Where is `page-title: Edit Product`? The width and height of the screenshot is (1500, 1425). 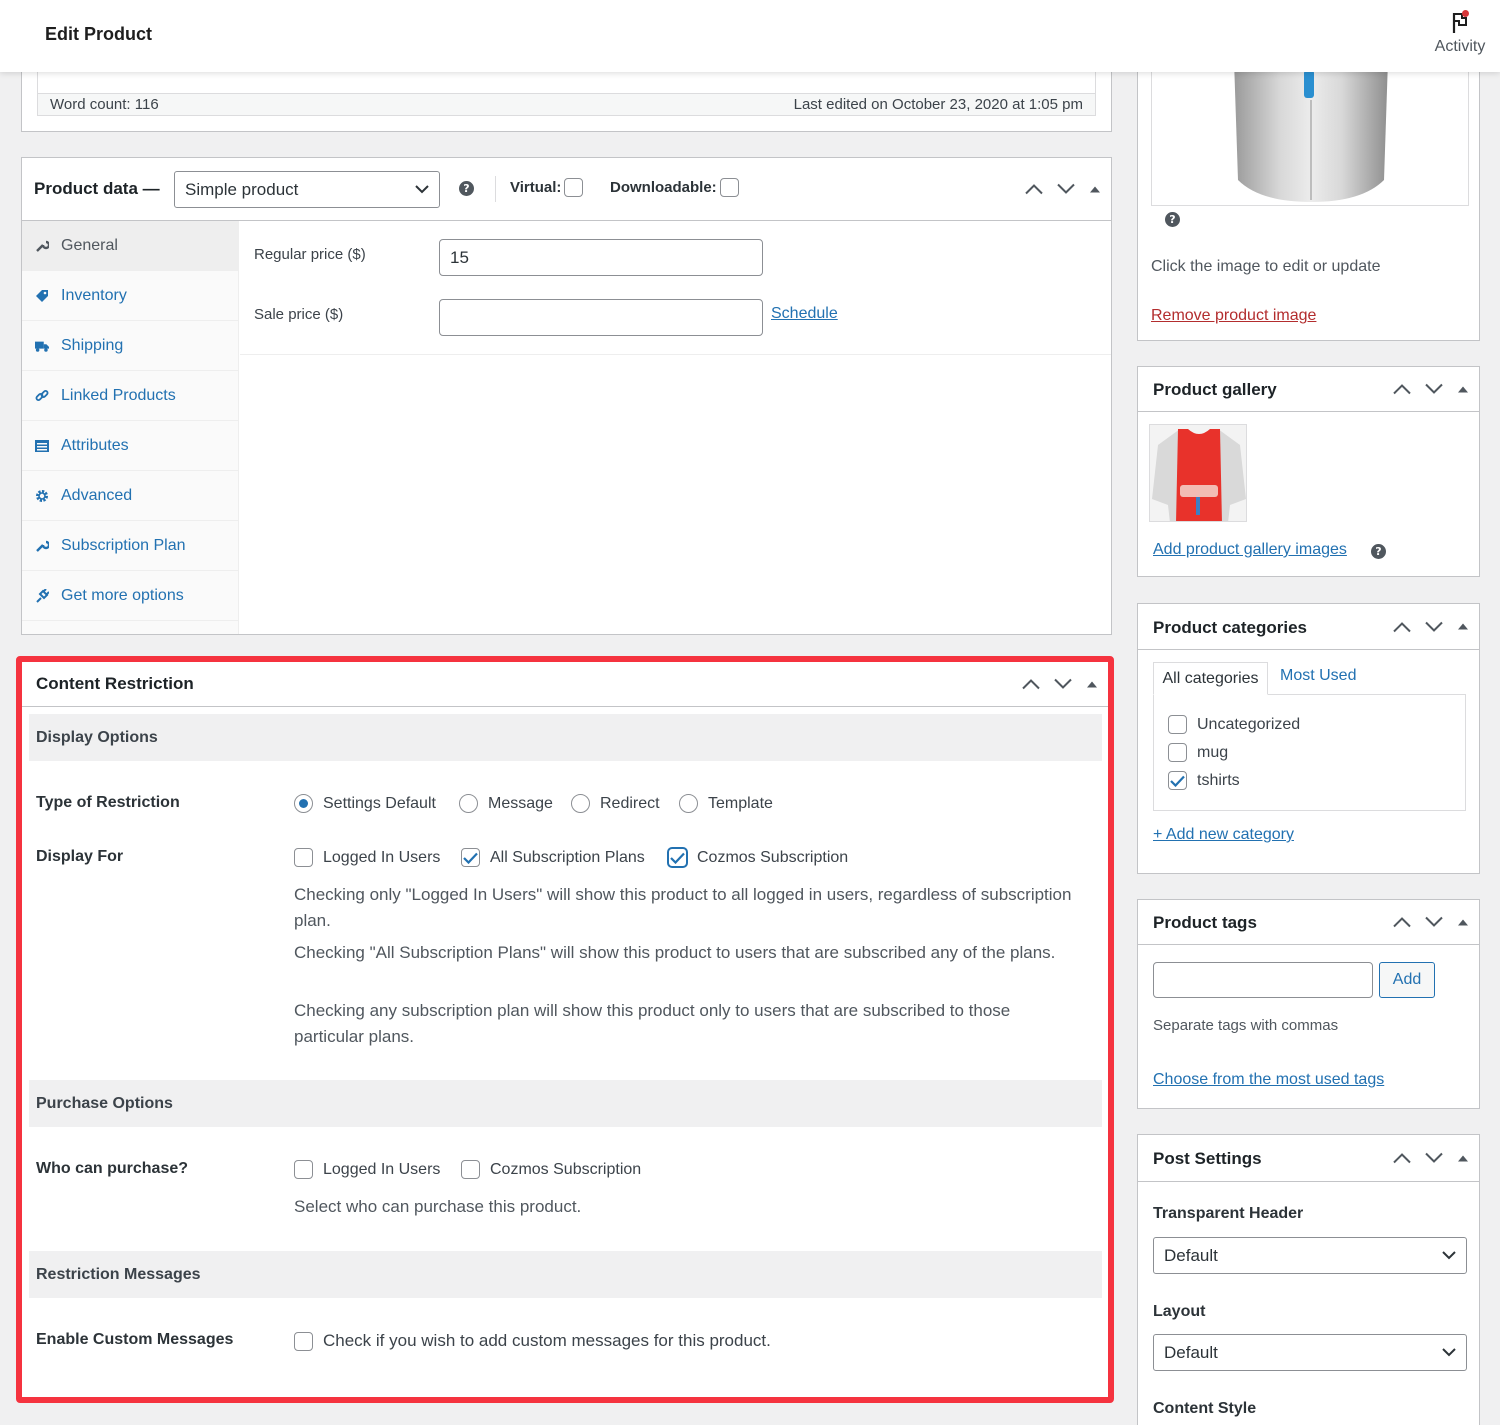
page-title: Edit Product is located at coordinates (98, 34).